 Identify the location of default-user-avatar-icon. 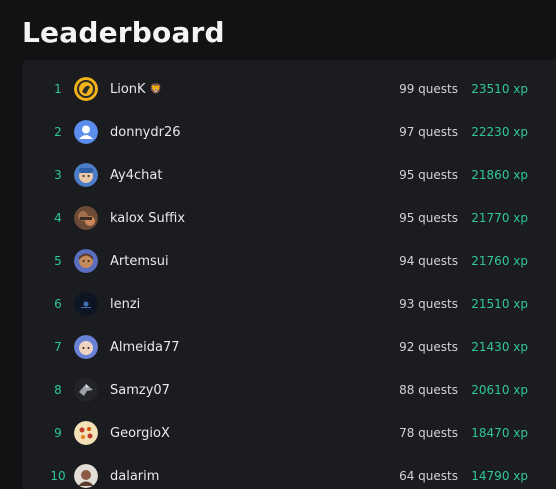
(86, 132).